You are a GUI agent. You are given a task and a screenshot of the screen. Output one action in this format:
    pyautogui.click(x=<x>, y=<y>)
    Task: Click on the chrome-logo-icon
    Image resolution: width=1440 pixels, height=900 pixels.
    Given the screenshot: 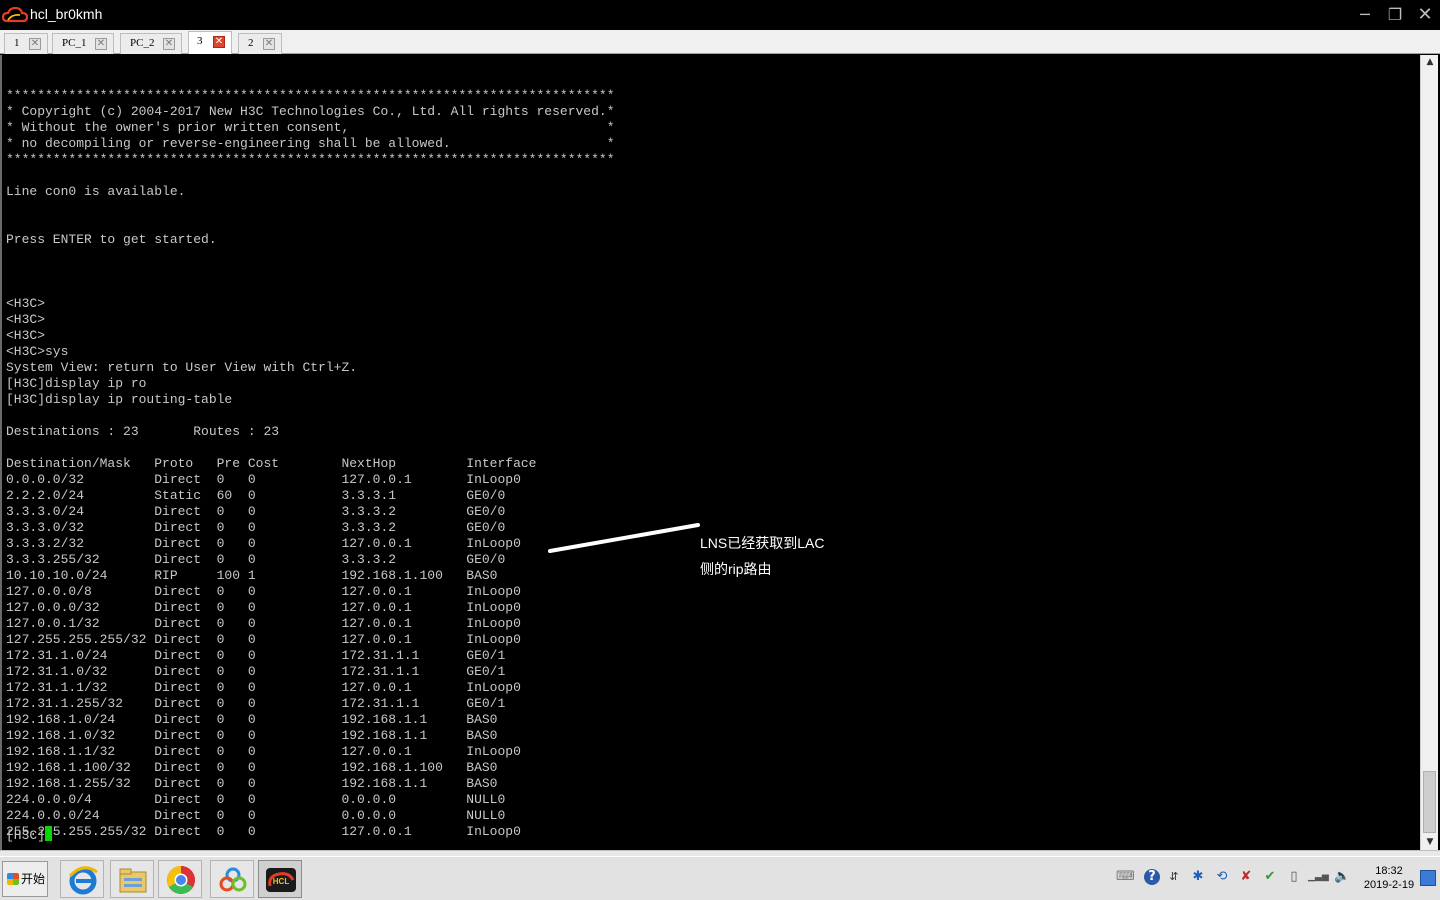 What is the action you would take?
    pyautogui.click(x=181, y=880)
    